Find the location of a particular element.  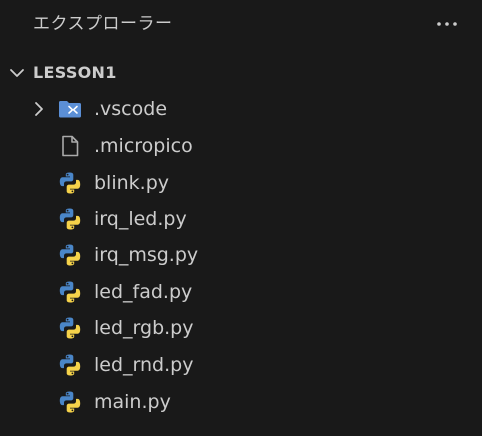

tree-item-vscode: .vscode is located at coordinates (241, 109).